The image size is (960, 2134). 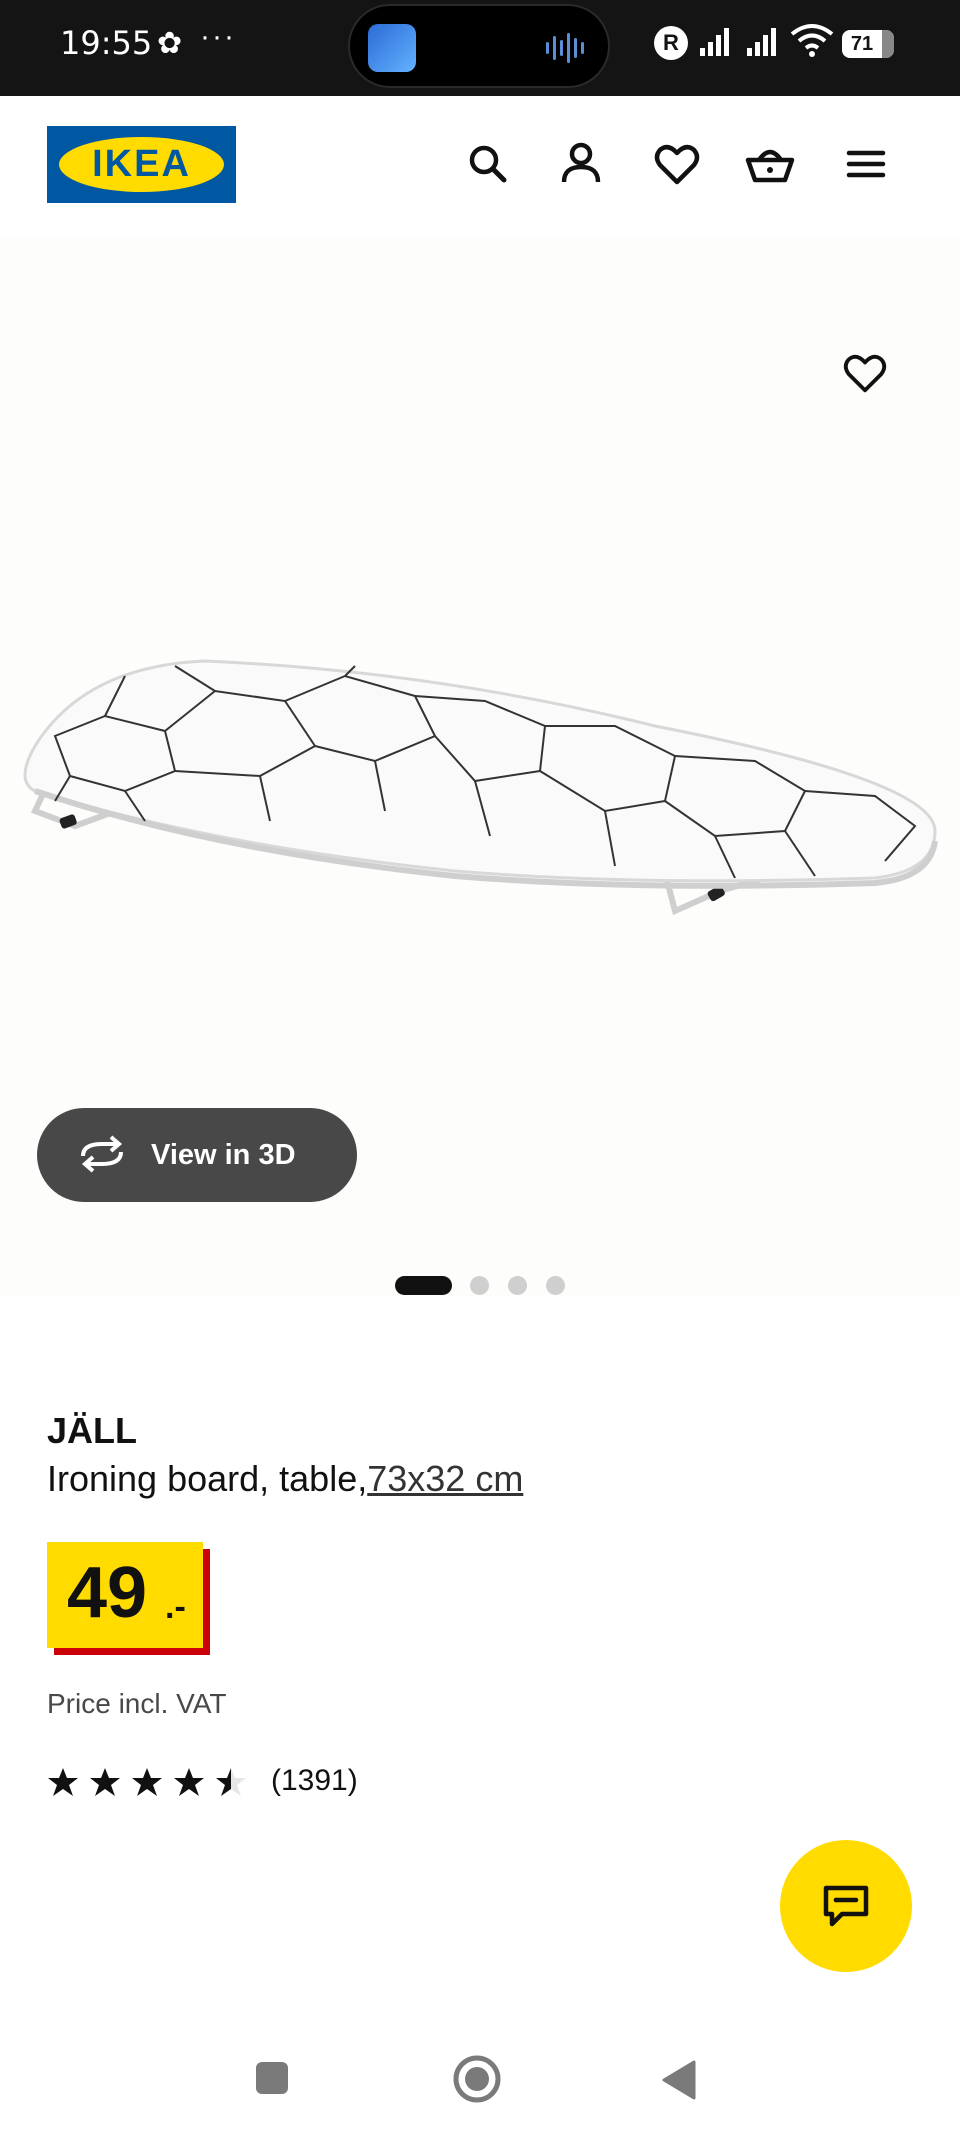 What do you see at coordinates (175, 1607) in the screenshot?
I see `price-decimal: .-` at bounding box center [175, 1607].